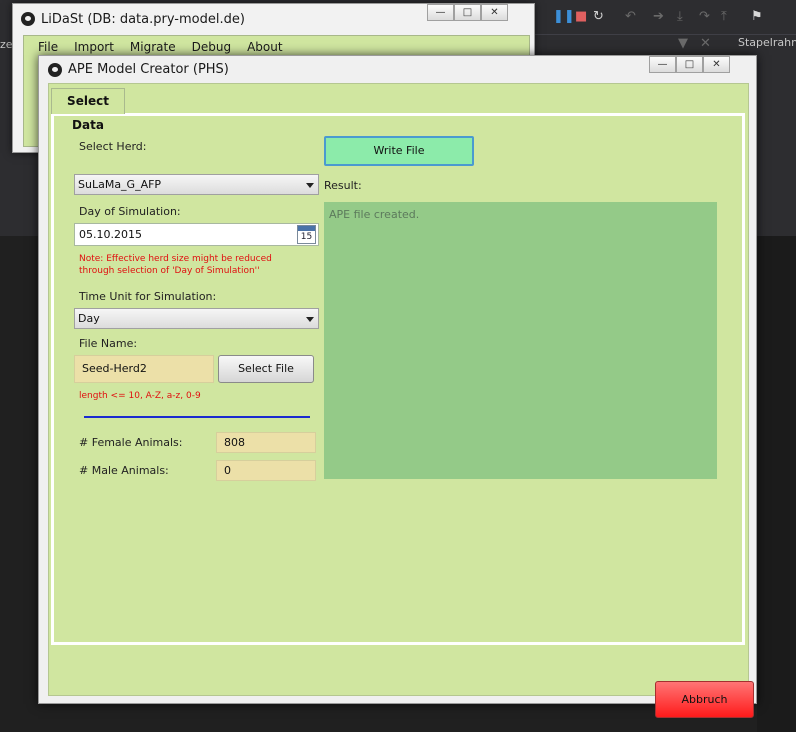  What do you see at coordinates (211, 47) in the screenshot?
I see `menu-debug: Debug` at bounding box center [211, 47].